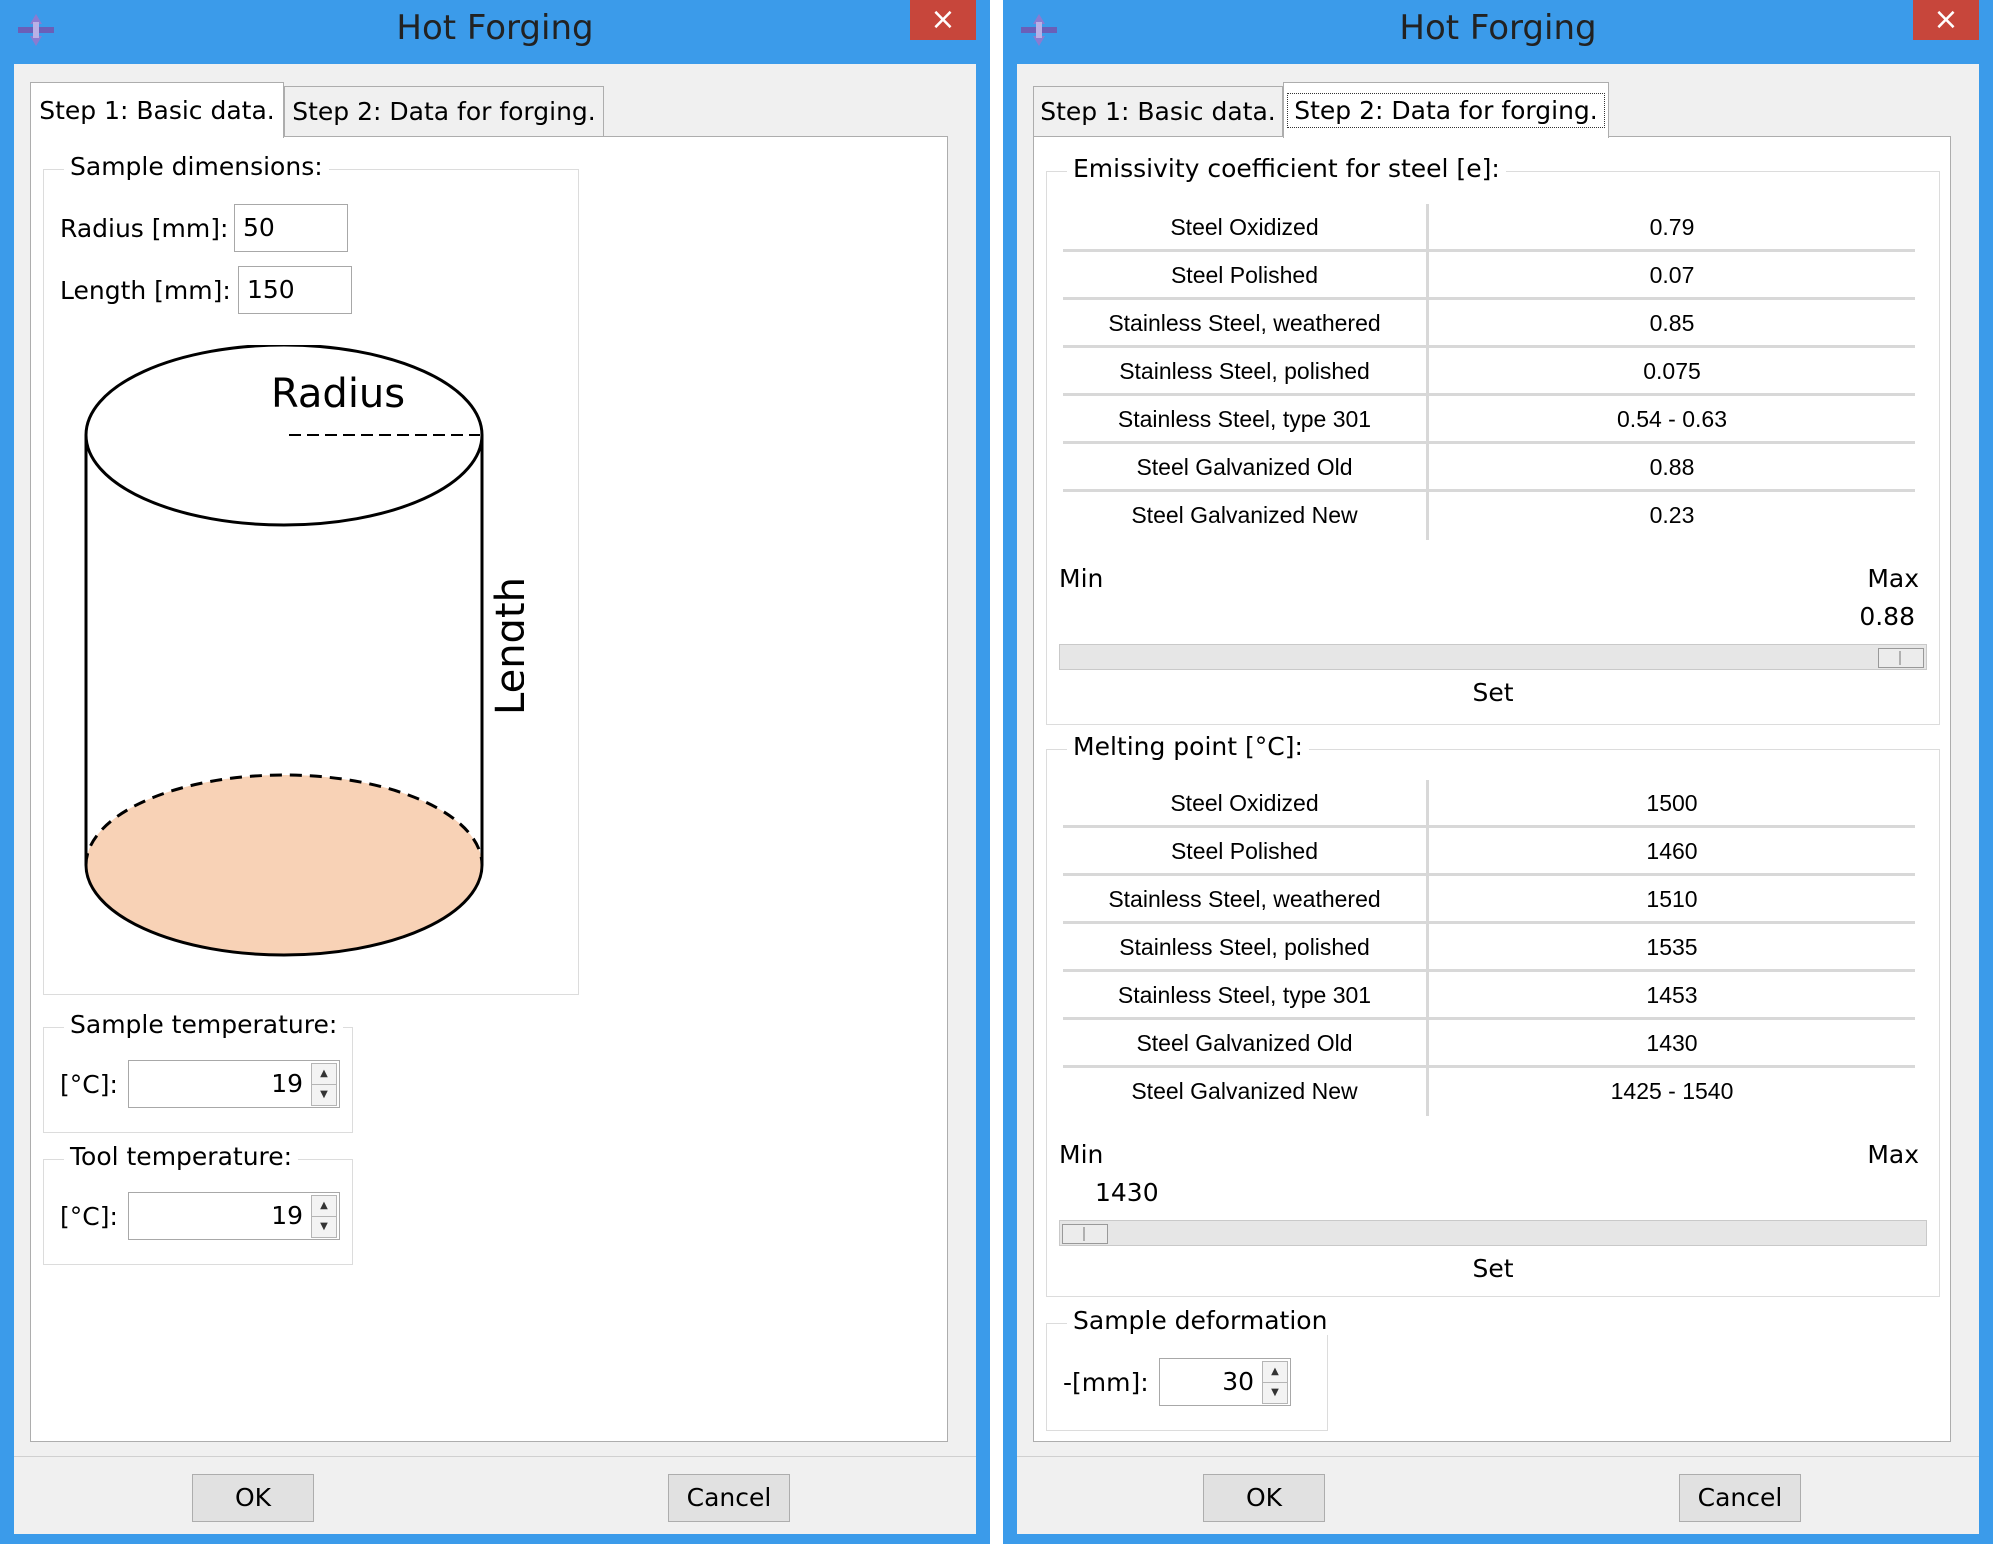  What do you see at coordinates (1489, 228) in the screenshot?
I see `table-row: Steel Oxidized 0.79` at bounding box center [1489, 228].